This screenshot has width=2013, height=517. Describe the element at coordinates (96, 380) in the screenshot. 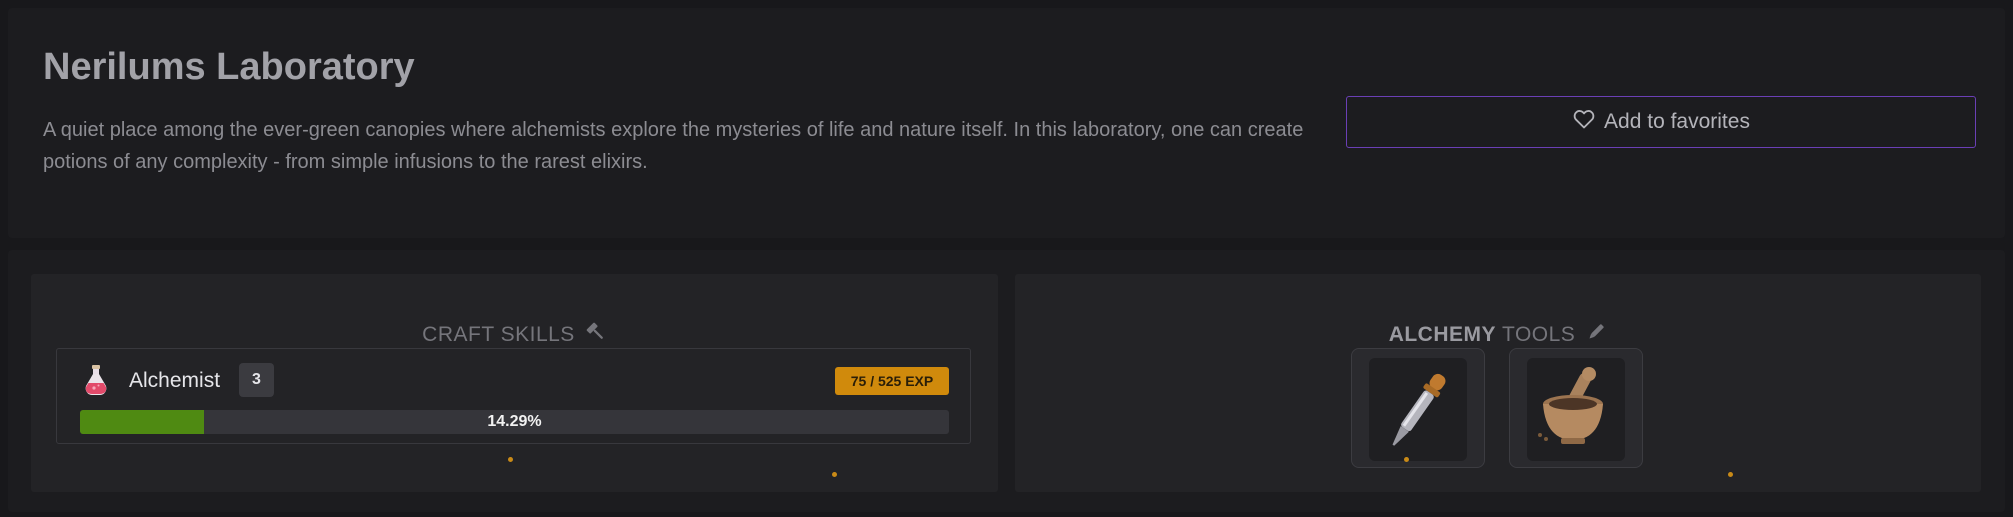

I see `potion-icon` at that location.